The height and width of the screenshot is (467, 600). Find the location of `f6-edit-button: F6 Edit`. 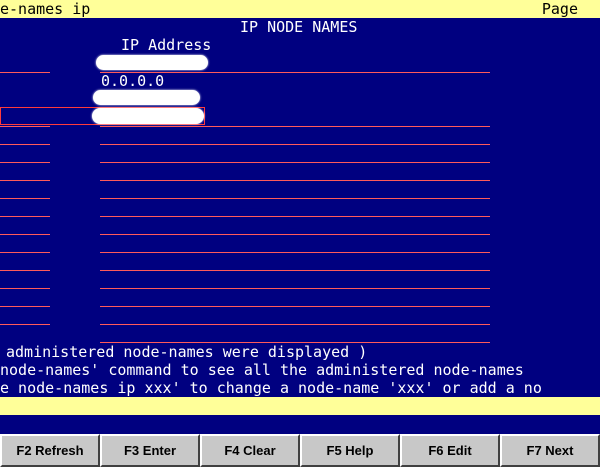

f6-edit-button: F6 Edit is located at coordinates (450, 450).